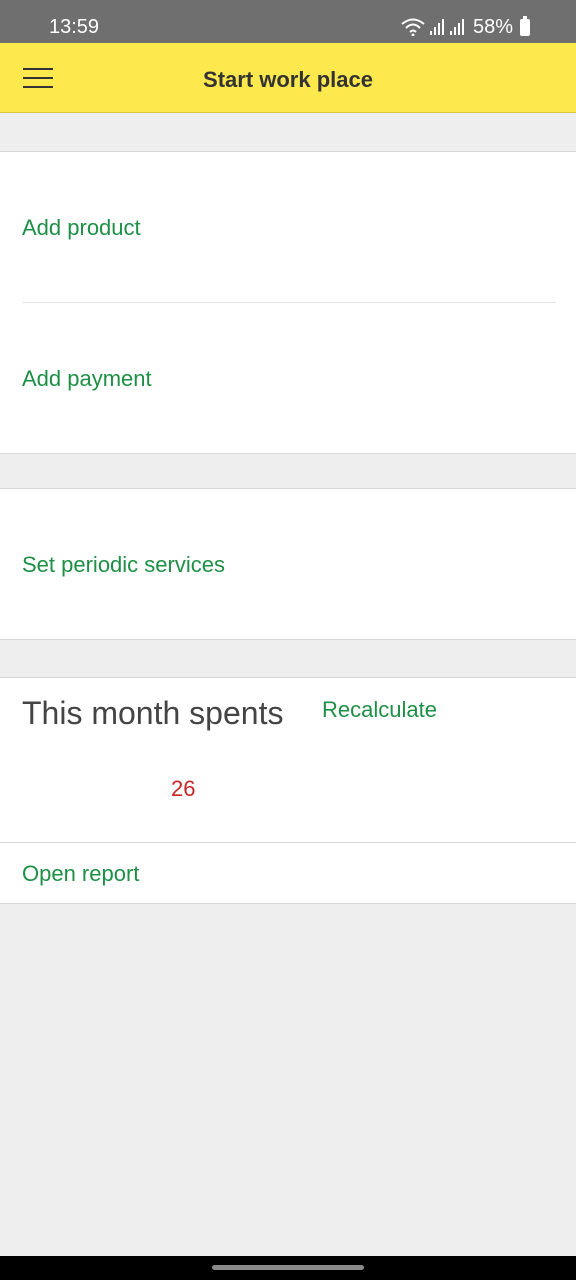 This screenshot has height=1280, width=576. I want to click on divider, so click(289, 302).